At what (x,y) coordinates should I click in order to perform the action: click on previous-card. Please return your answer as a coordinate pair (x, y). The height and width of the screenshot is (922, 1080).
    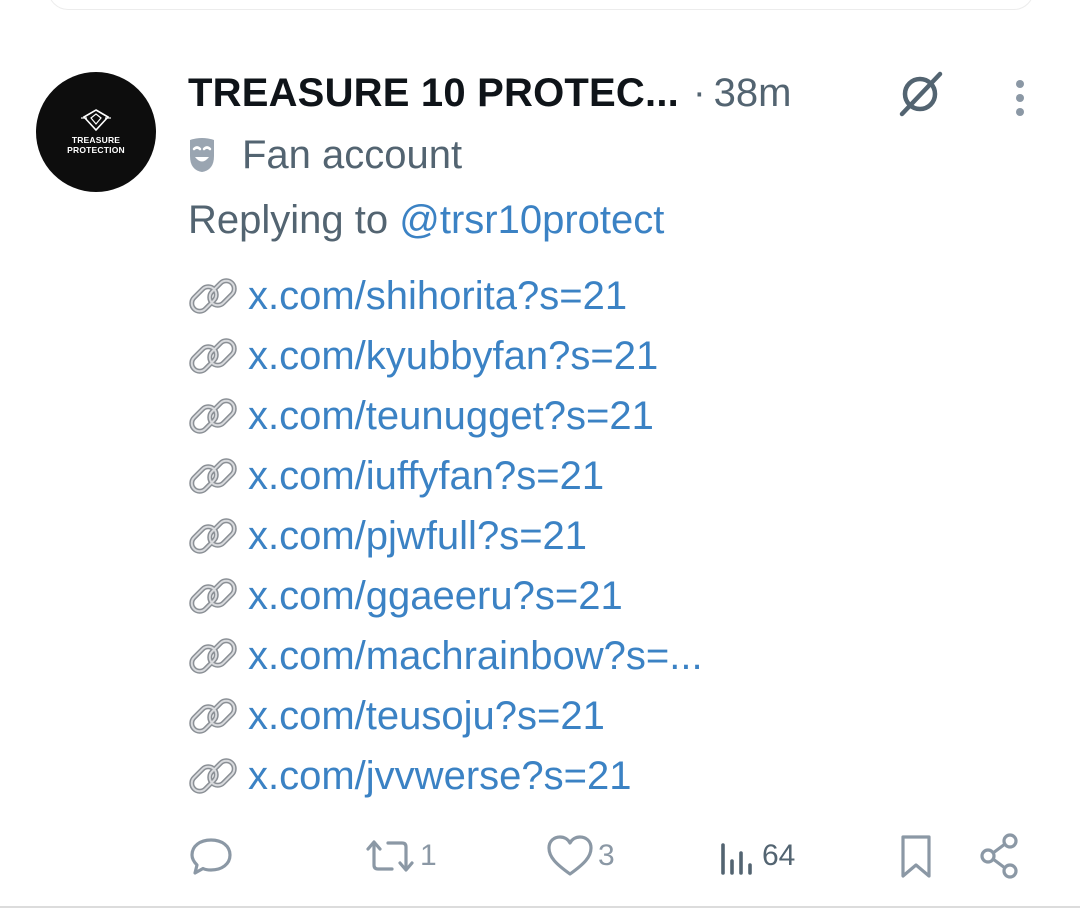
    Looking at the image, I should click on (541, 5).